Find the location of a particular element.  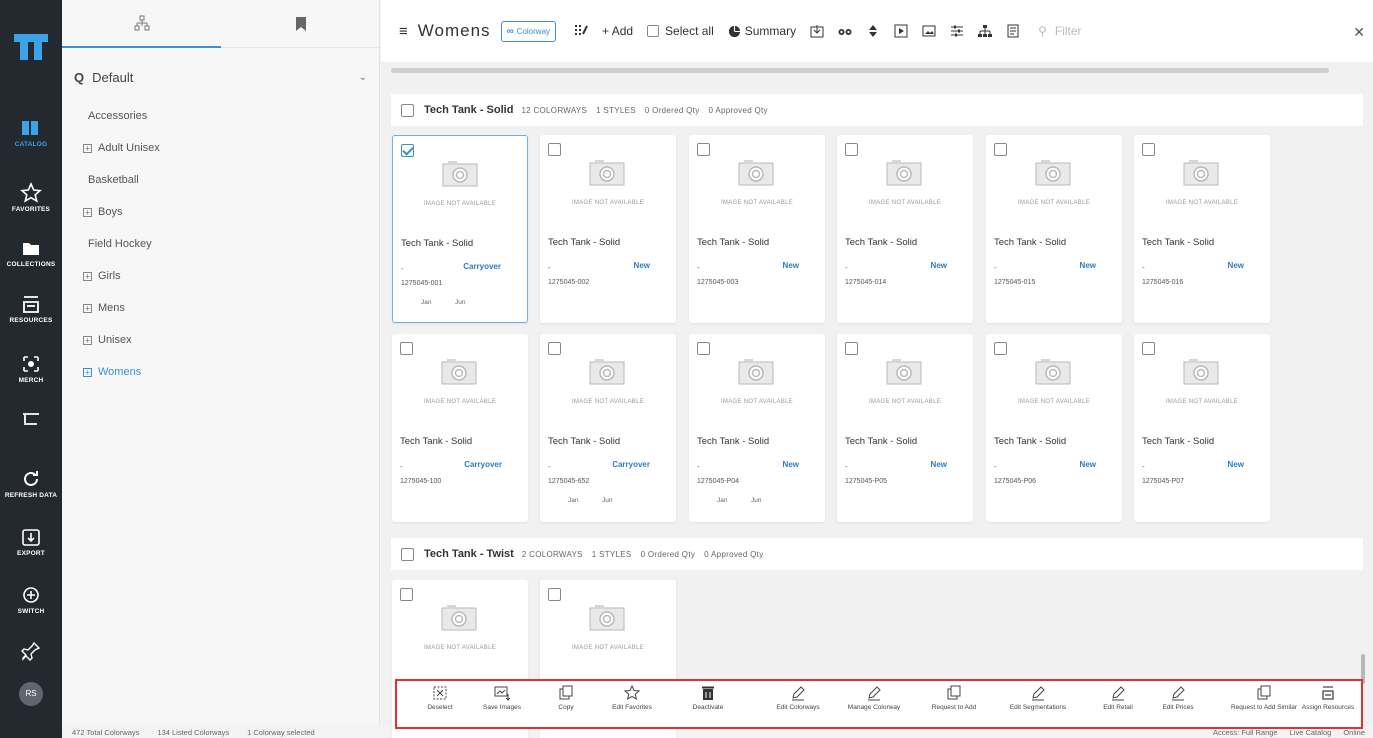

export-icon is located at coordinates (817, 31).